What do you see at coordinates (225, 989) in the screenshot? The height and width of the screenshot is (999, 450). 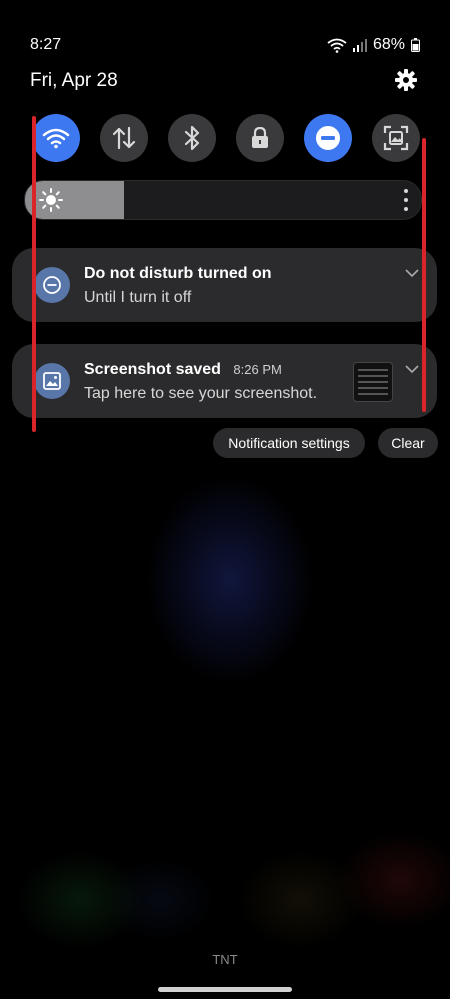 I see `home-indicator` at bounding box center [225, 989].